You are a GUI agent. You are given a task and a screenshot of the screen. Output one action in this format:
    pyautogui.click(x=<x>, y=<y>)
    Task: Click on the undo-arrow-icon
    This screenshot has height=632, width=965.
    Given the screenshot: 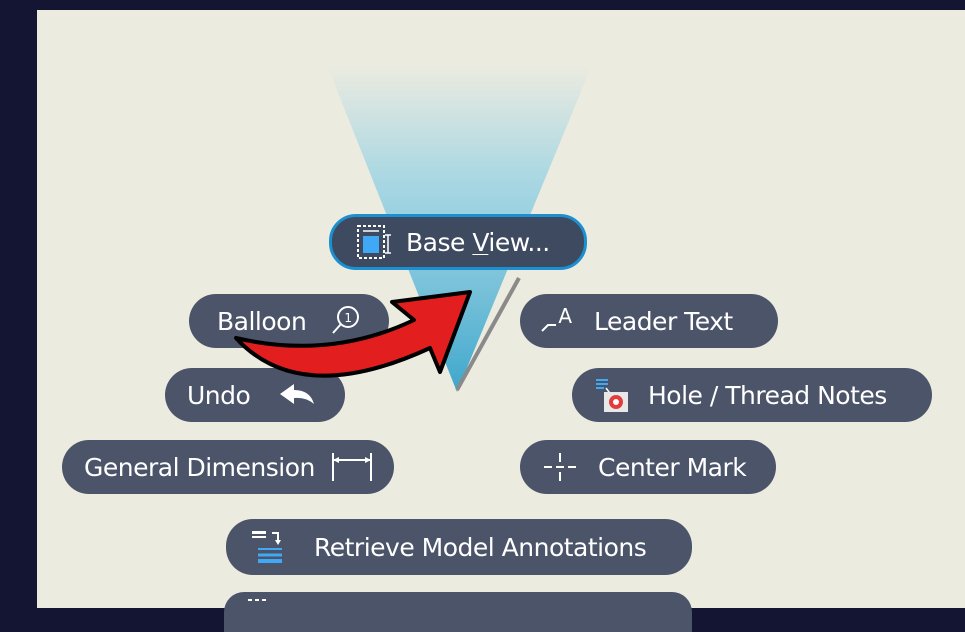 What is the action you would take?
    pyautogui.click(x=298, y=395)
    